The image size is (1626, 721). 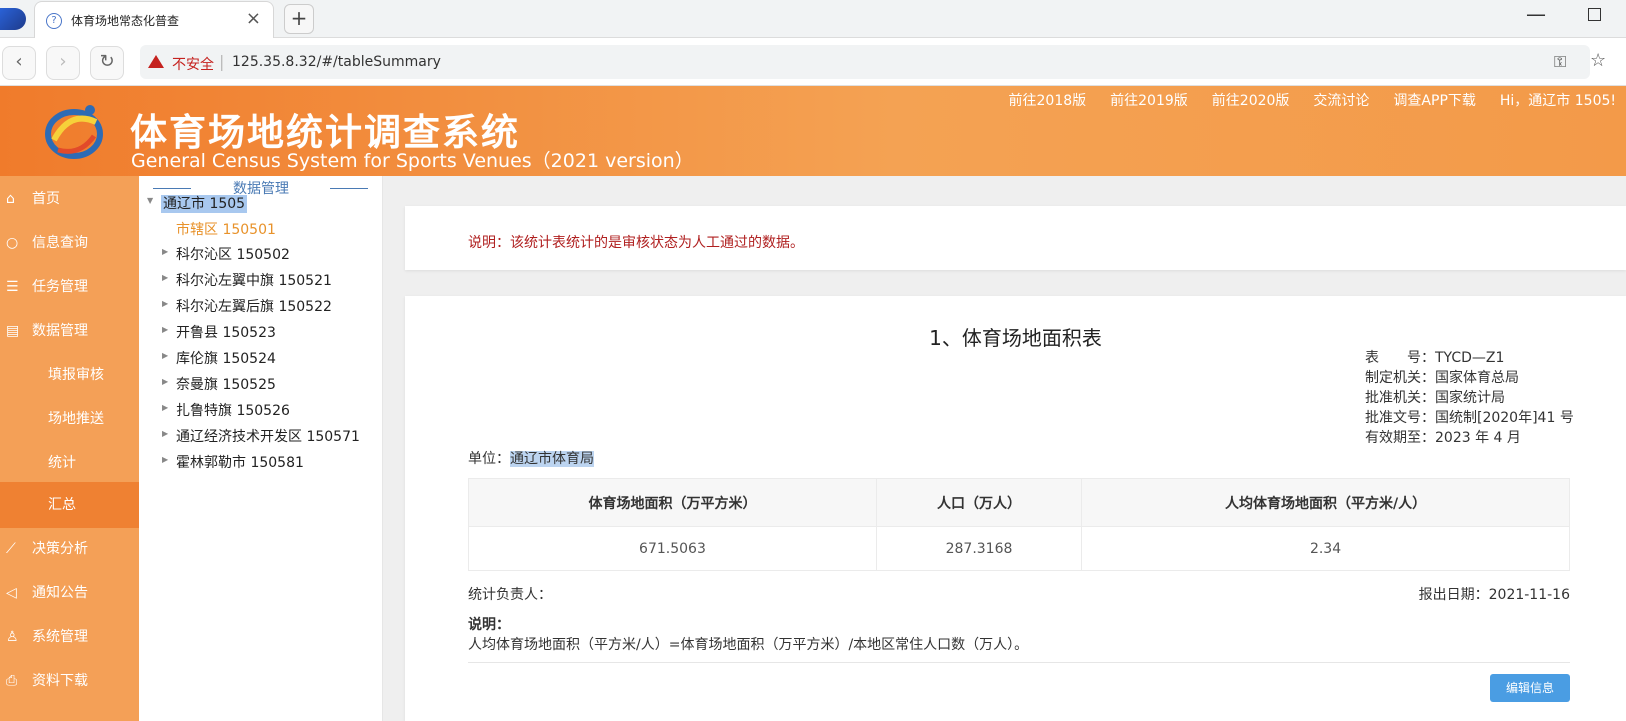 I want to click on unit-line: 单位：通辽市体育局, so click(x=531, y=459).